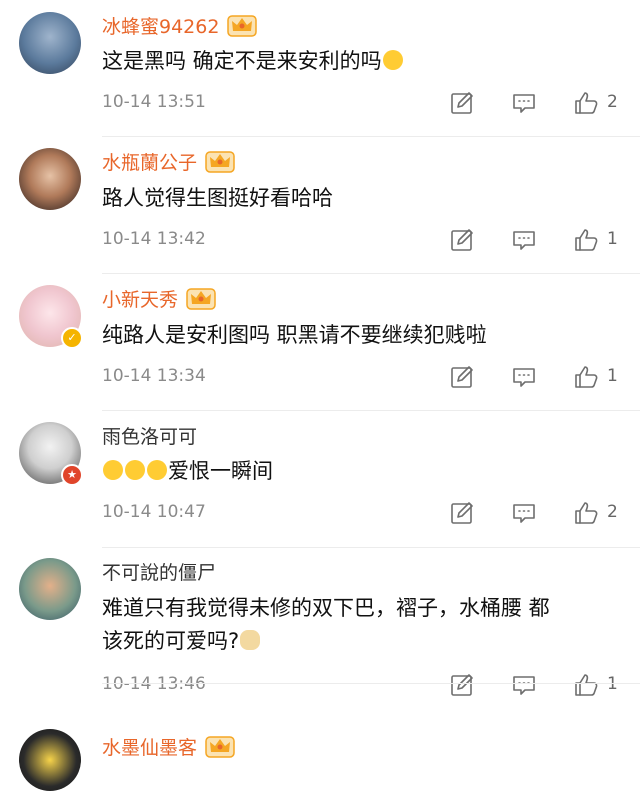 This screenshot has height=791, width=640. I want to click on username: 不可說的僵尸, so click(159, 571).